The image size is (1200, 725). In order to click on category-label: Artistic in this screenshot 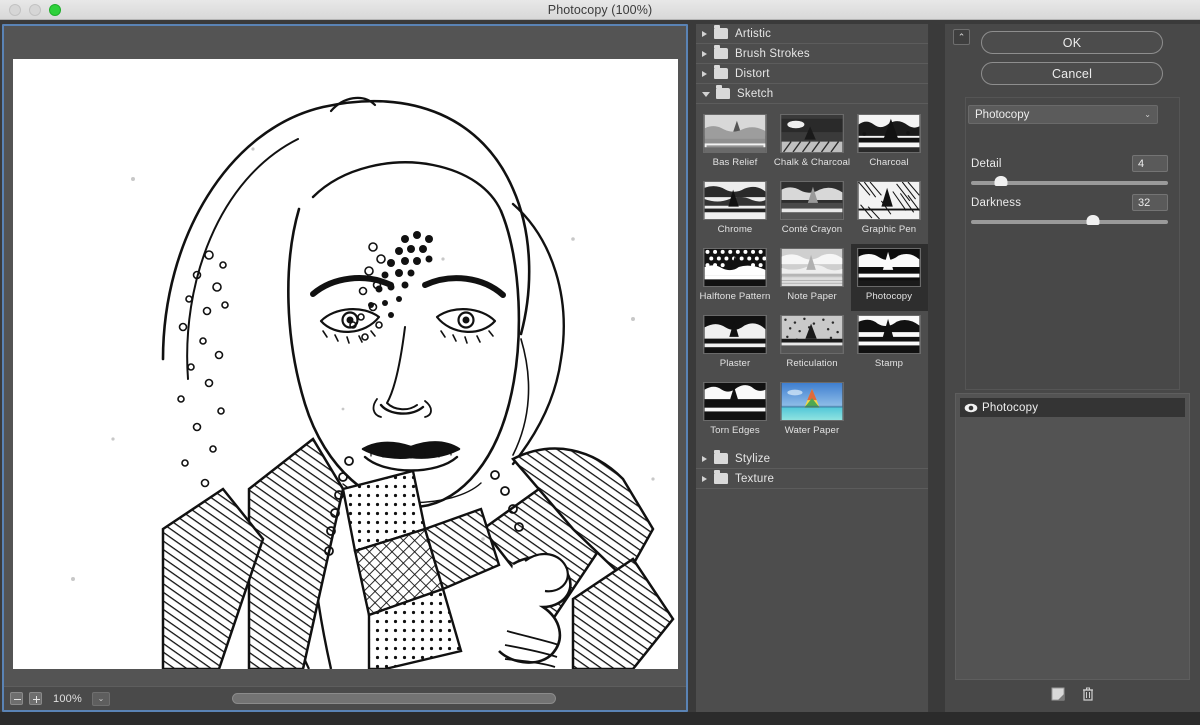, I will do `click(753, 33)`.